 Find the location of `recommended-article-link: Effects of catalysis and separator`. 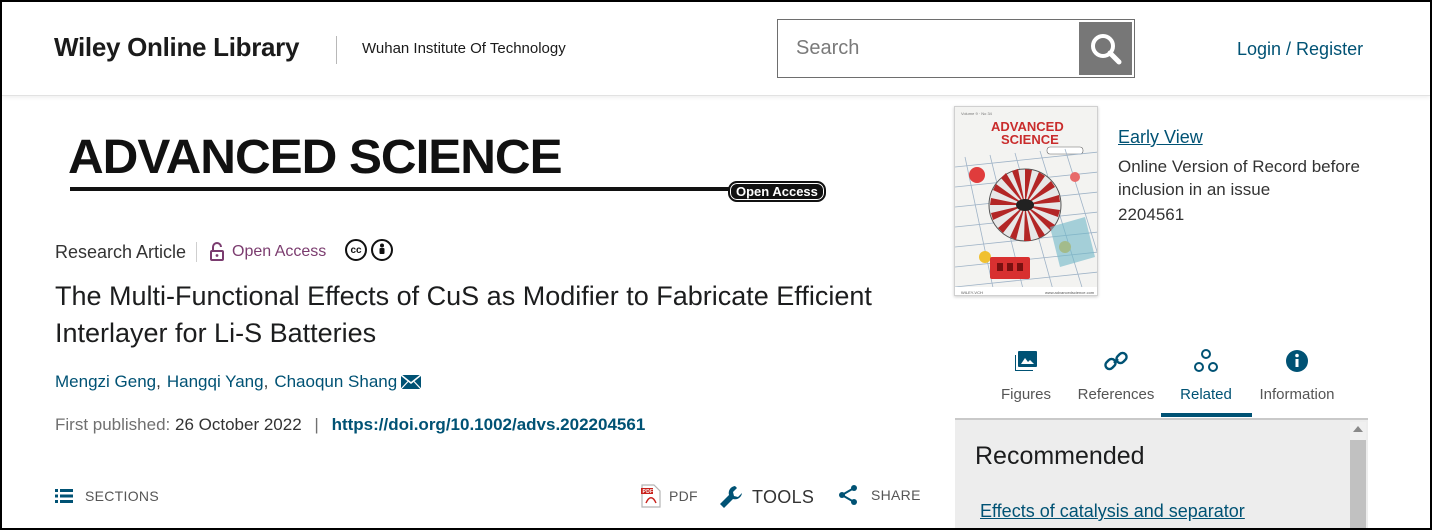

recommended-article-link: Effects of catalysis and separator is located at coordinates (1112, 511).